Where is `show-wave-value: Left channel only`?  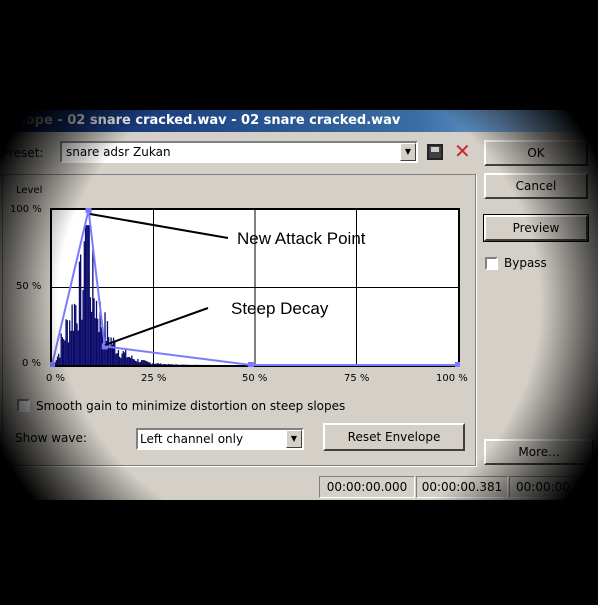
show-wave-value: Left channel only is located at coordinates (192, 439).